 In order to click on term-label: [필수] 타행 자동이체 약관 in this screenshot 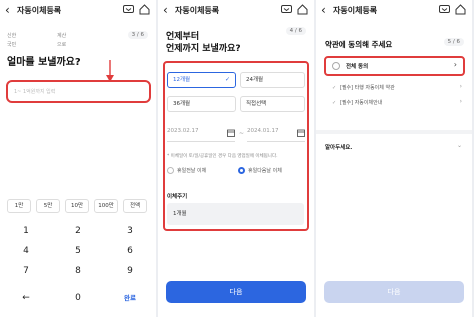, I will do `click(367, 88)`.